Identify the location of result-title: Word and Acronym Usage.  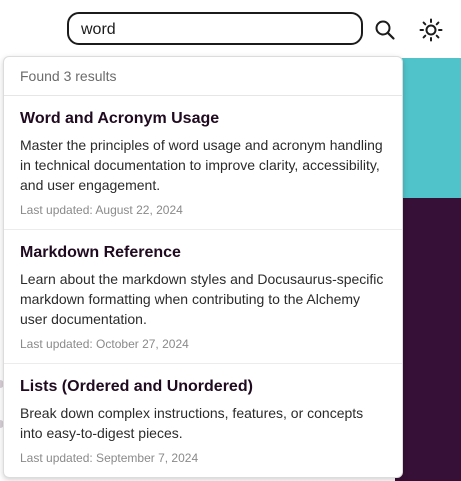
(120, 118).